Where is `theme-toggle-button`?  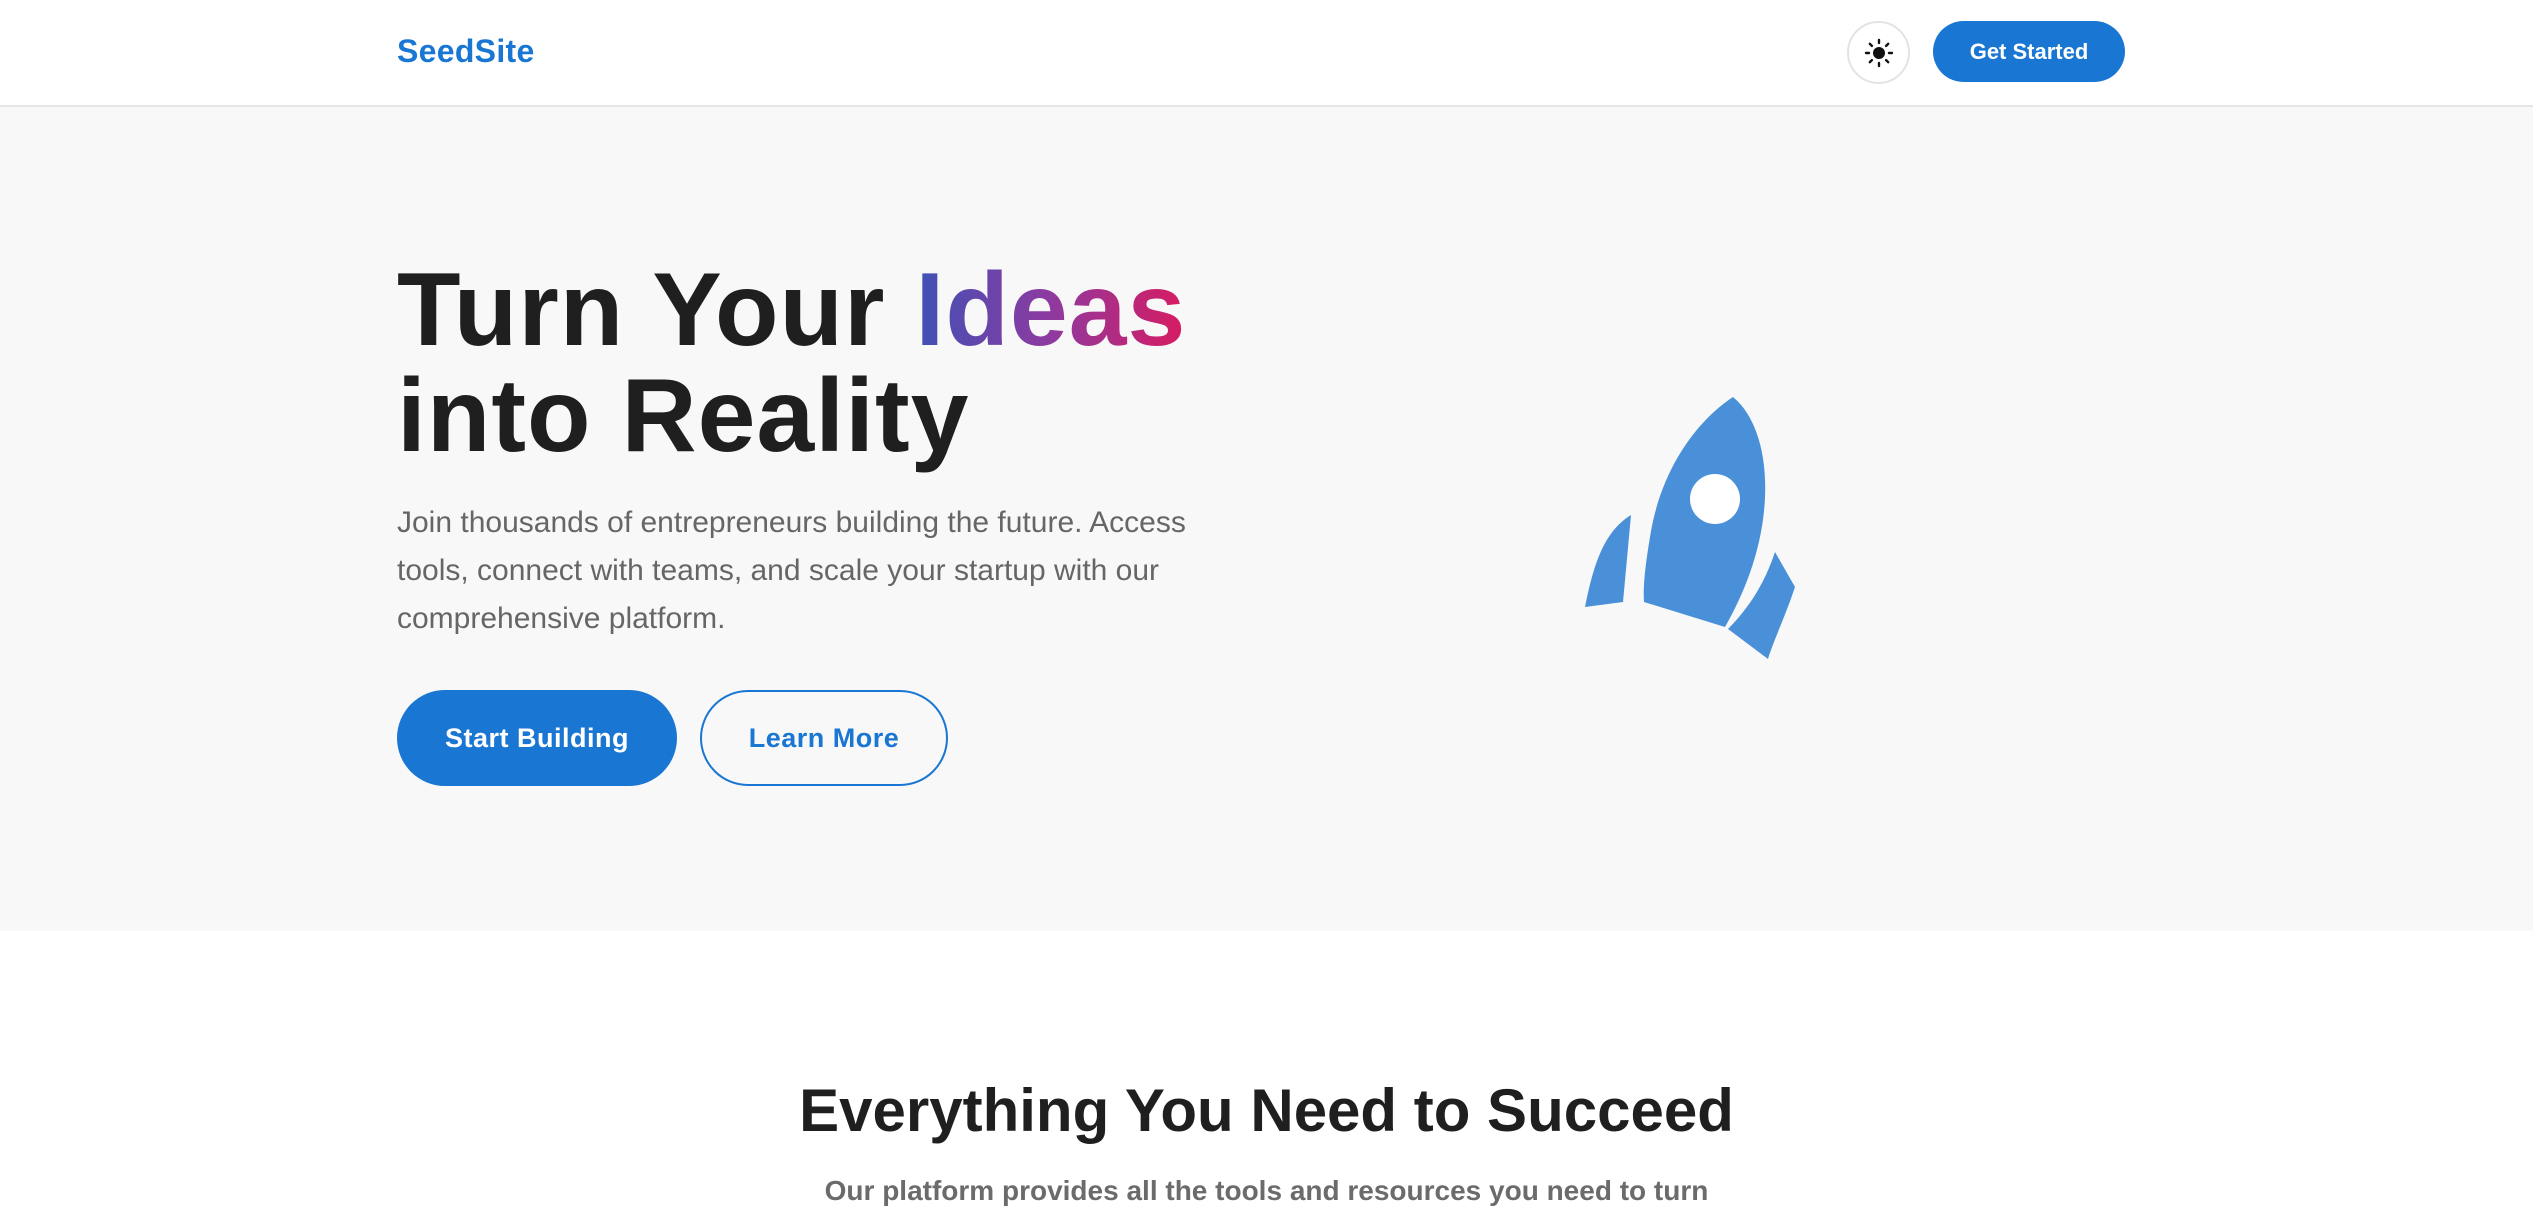 theme-toggle-button is located at coordinates (1878, 52).